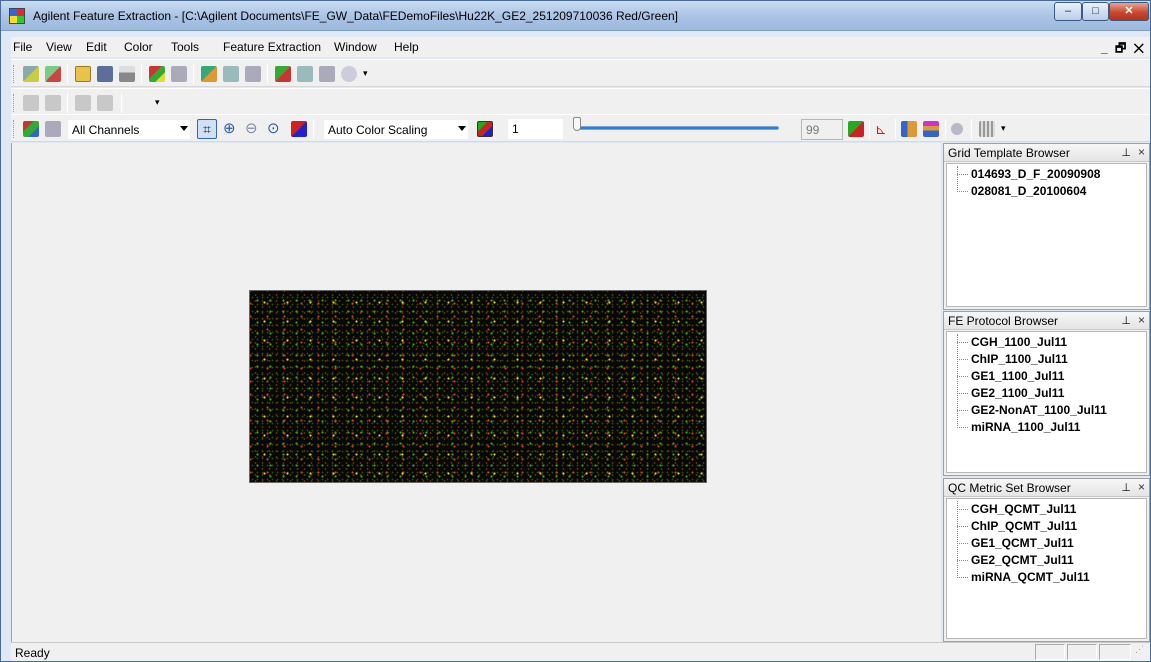  Describe the element at coordinates (231, 74) in the screenshot. I see `protocol-icon` at that location.